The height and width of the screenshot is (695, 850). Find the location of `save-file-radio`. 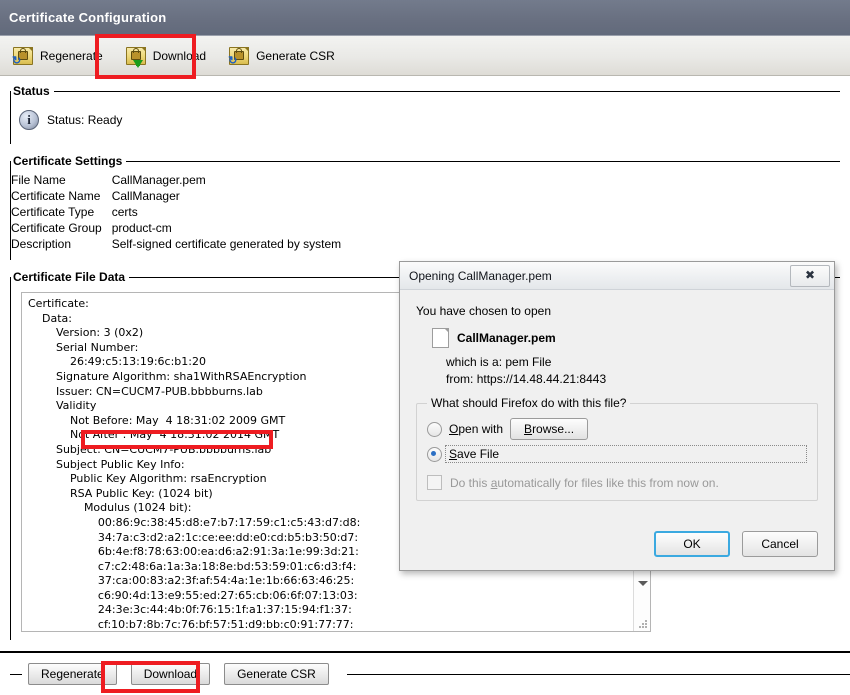

save-file-radio is located at coordinates (434, 454).